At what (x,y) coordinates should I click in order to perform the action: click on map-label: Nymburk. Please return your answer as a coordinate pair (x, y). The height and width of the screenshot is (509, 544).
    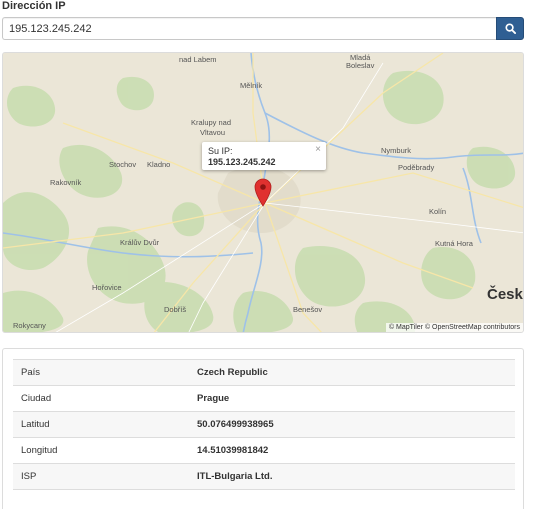
    Looking at the image, I should click on (396, 150).